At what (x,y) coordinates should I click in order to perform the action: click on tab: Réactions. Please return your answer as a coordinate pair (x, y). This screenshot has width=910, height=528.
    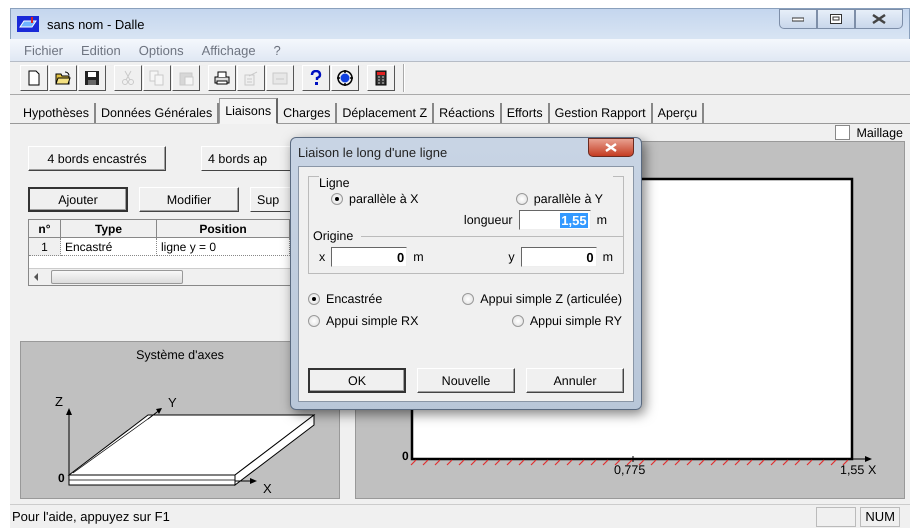
    Looking at the image, I should click on (468, 113).